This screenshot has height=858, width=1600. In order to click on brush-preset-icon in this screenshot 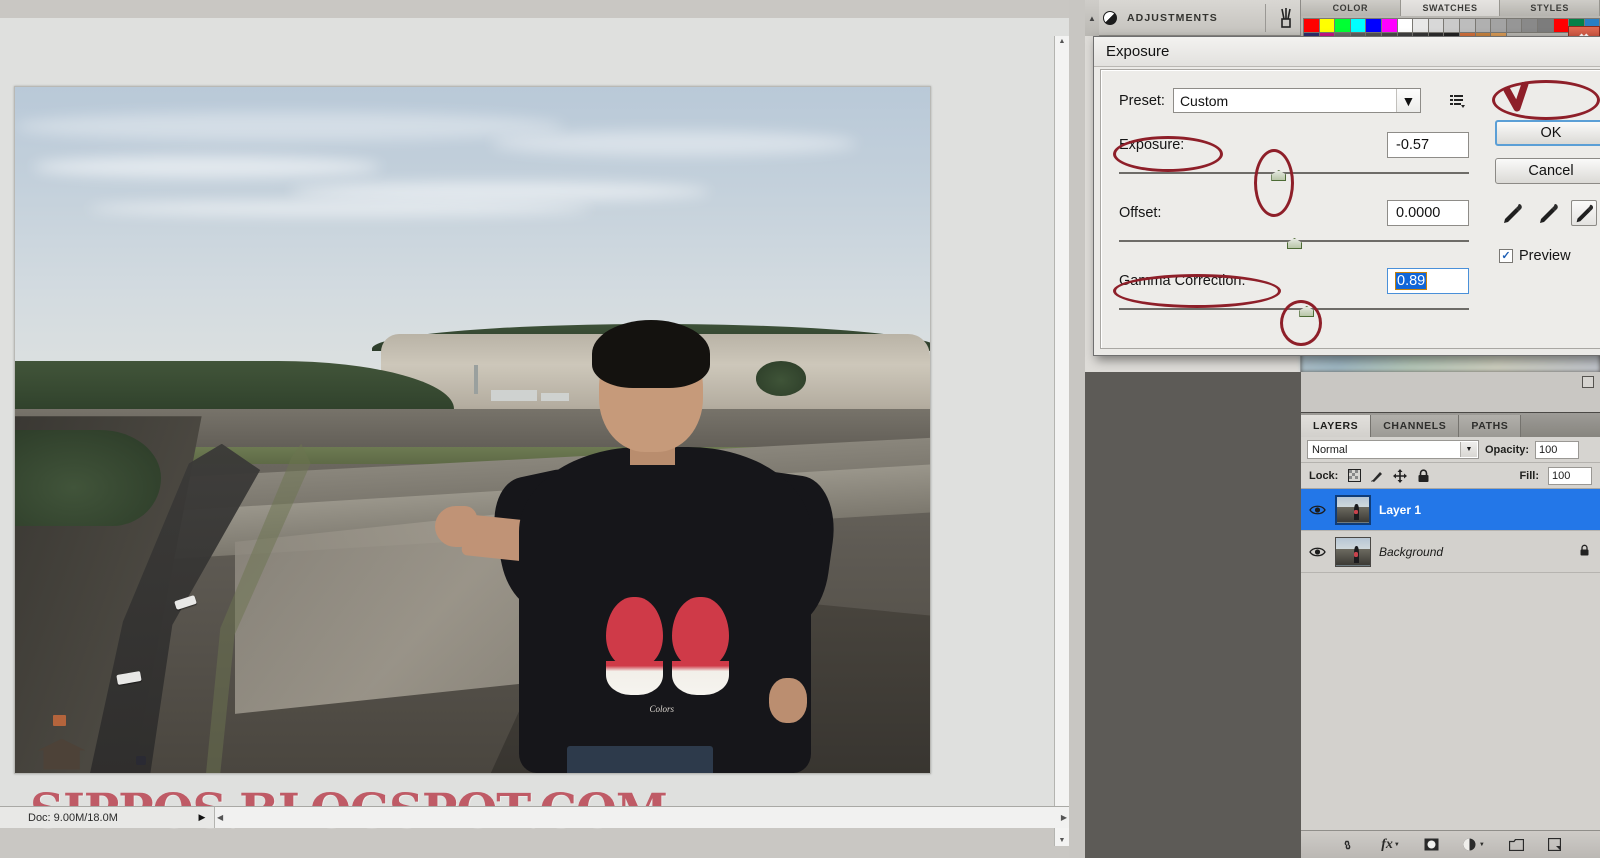, I will do `click(1286, 19)`.